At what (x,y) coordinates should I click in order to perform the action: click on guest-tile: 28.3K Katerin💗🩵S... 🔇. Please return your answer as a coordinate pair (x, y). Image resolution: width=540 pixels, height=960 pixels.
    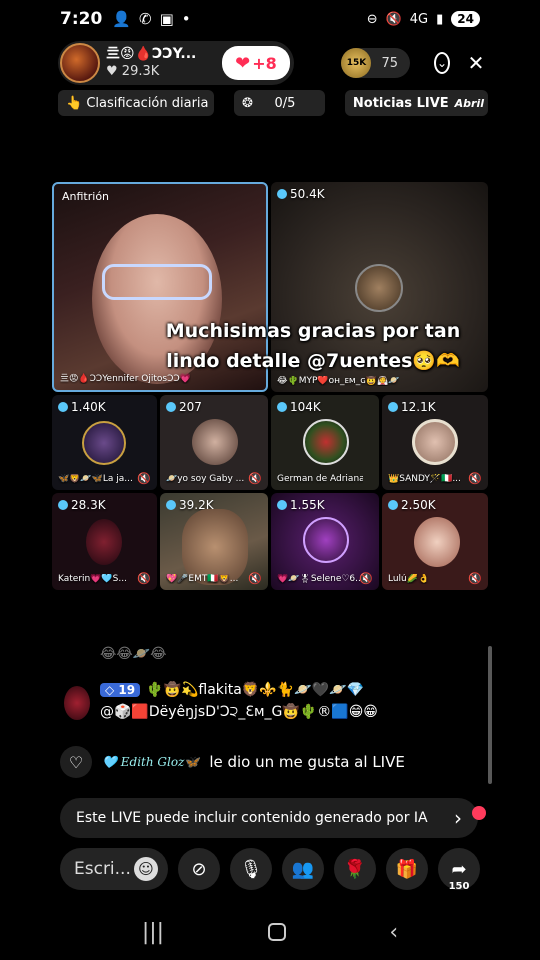
    Looking at the image, I should click on (104, 541).